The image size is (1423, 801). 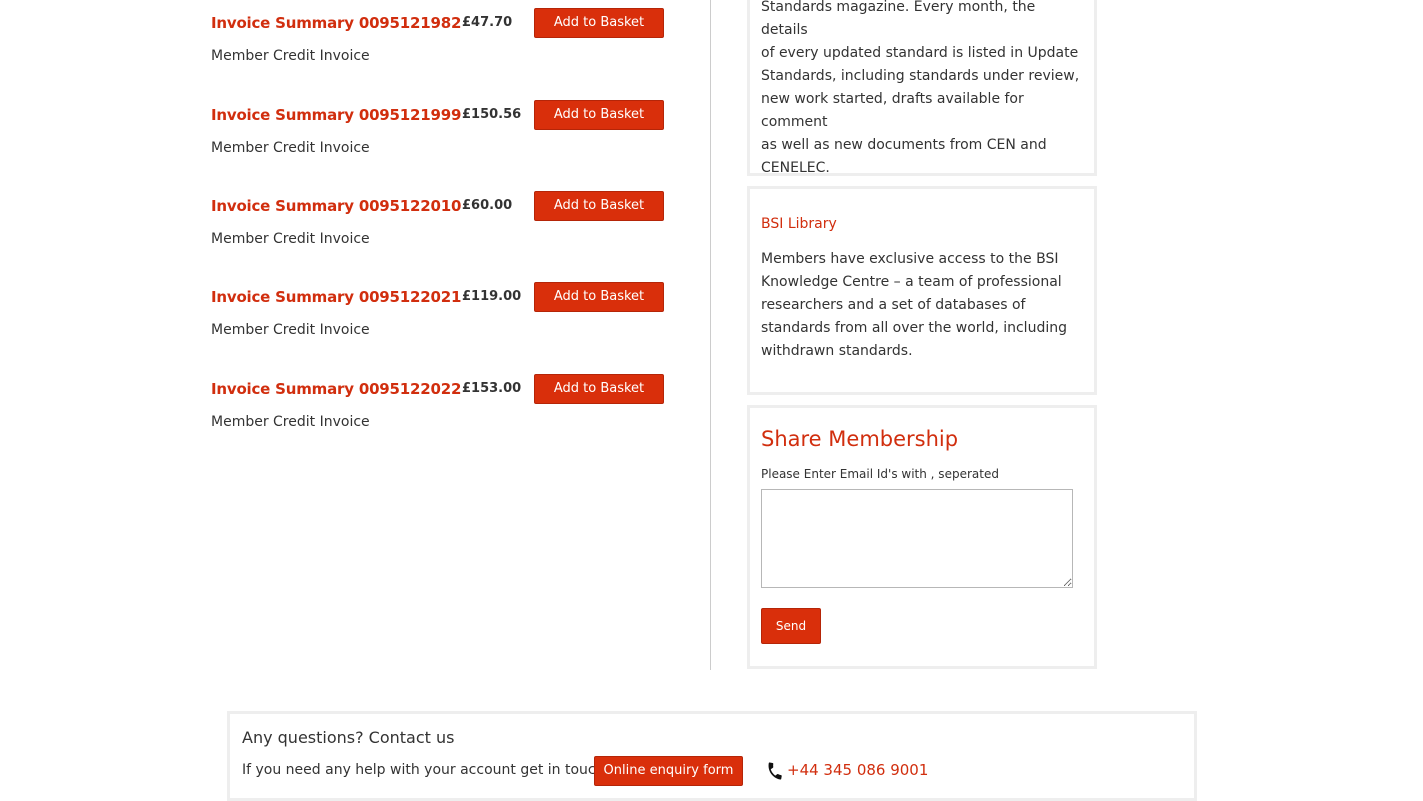 I want to click on send-button: Send, so click(x=791, y=626).